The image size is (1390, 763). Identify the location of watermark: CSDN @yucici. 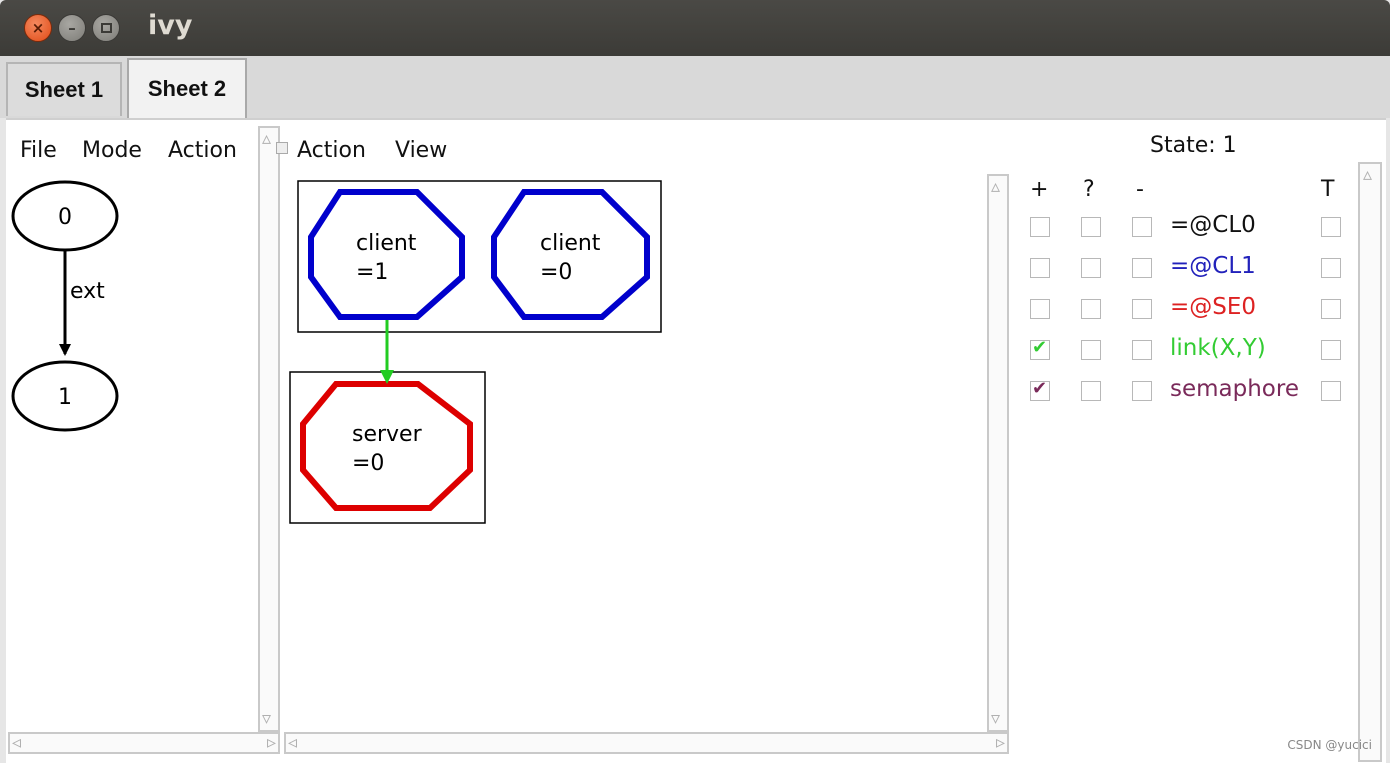
(1329, 745).